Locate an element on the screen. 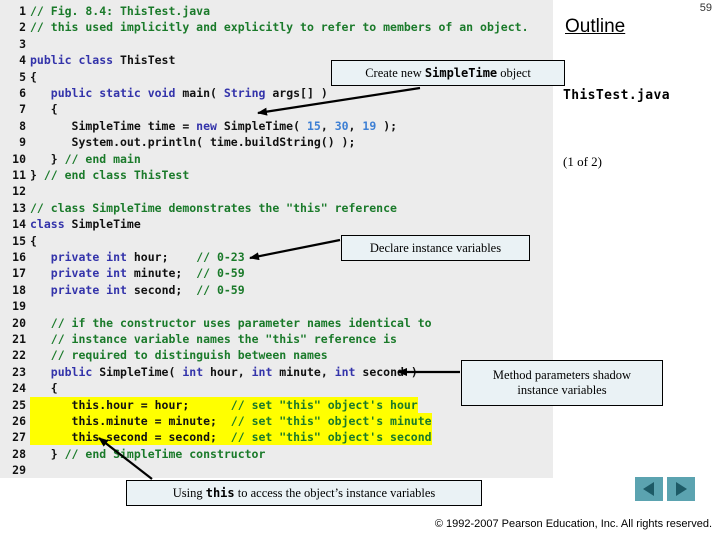 The width and height of the screenshot is (720, 540). code-token: 30 is located at coordinates (341, 125).